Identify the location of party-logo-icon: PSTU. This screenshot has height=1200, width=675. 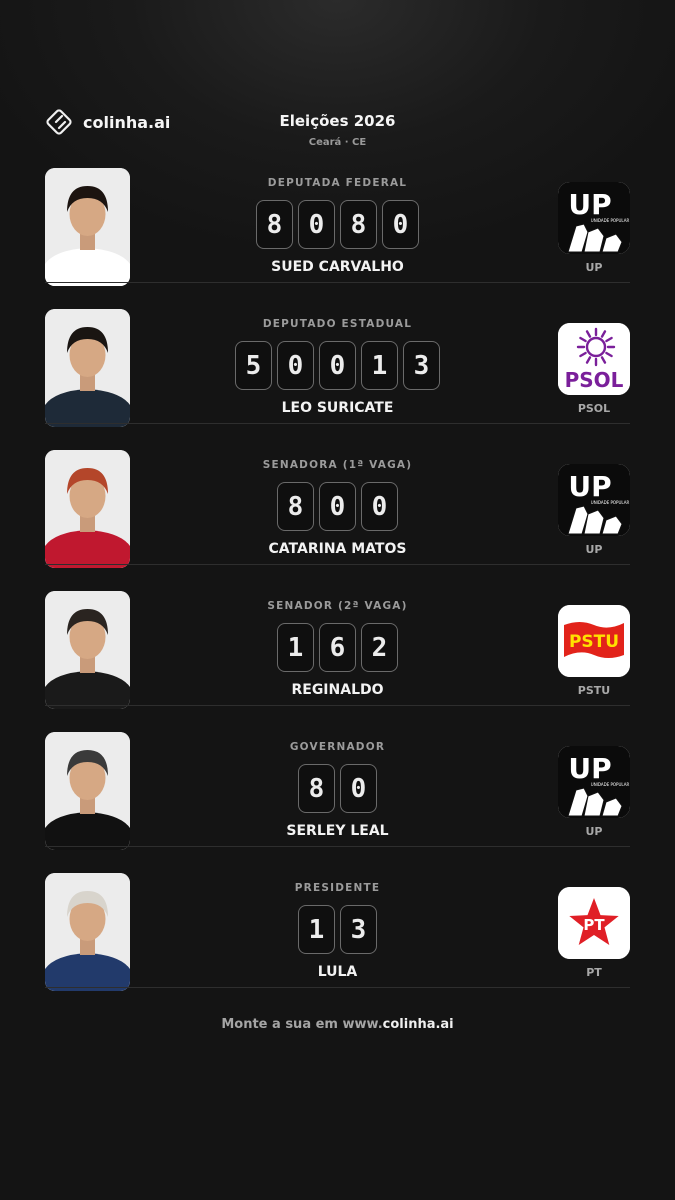
(594, 641).